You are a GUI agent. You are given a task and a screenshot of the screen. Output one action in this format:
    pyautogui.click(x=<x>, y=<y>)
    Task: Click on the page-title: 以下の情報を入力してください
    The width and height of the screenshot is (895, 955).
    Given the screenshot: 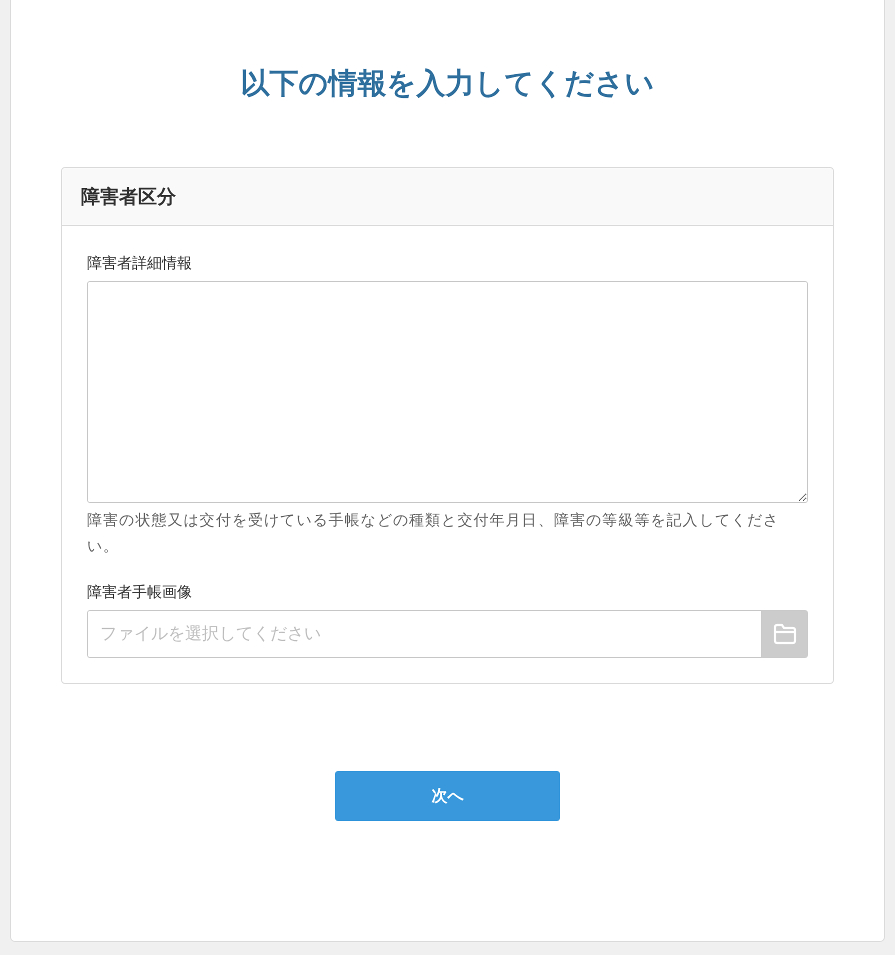 What is the action you would take?
    pyautogui.click(x=448, y=83)
    